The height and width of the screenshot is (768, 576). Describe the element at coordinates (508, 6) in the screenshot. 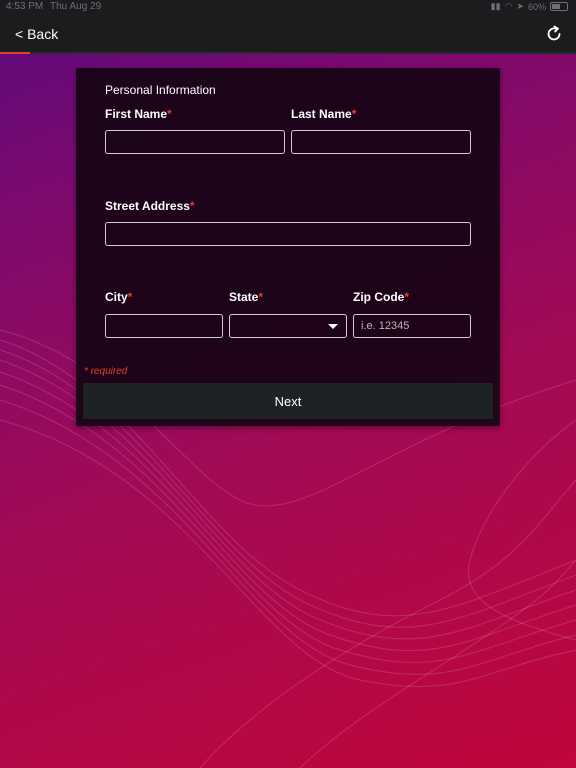

I see `wifi-icon: ◠` at that location.